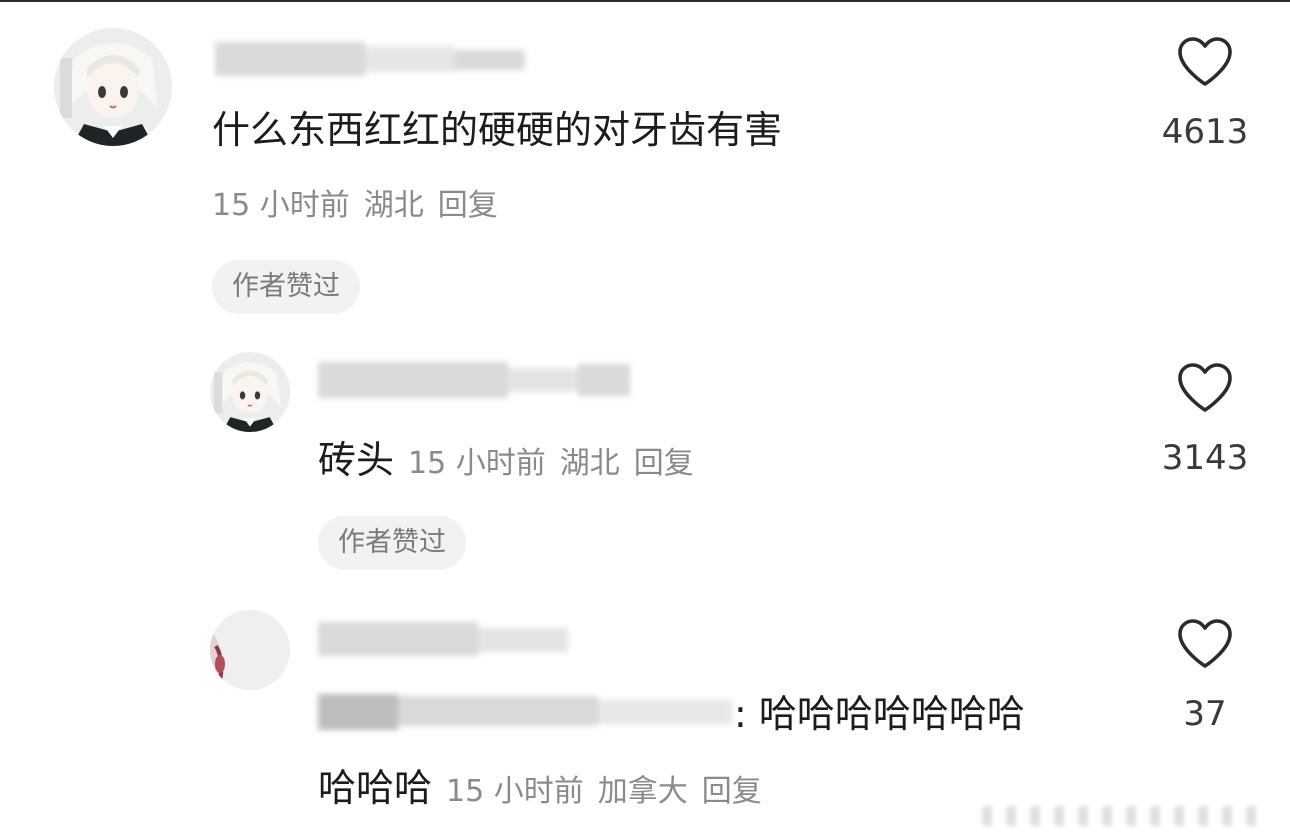 Image resolution: width=1290 pixels, height=836 pixels. What do you see at coordinates (356, 460) in the screenshot?
I see `comment-text: 砖头` at bounding box center [356, 460].